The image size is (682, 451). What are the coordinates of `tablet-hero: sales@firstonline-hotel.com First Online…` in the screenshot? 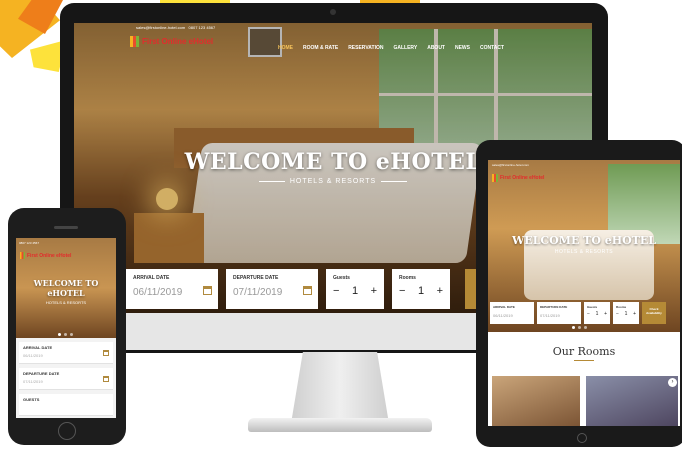 It's located at (584, 246).